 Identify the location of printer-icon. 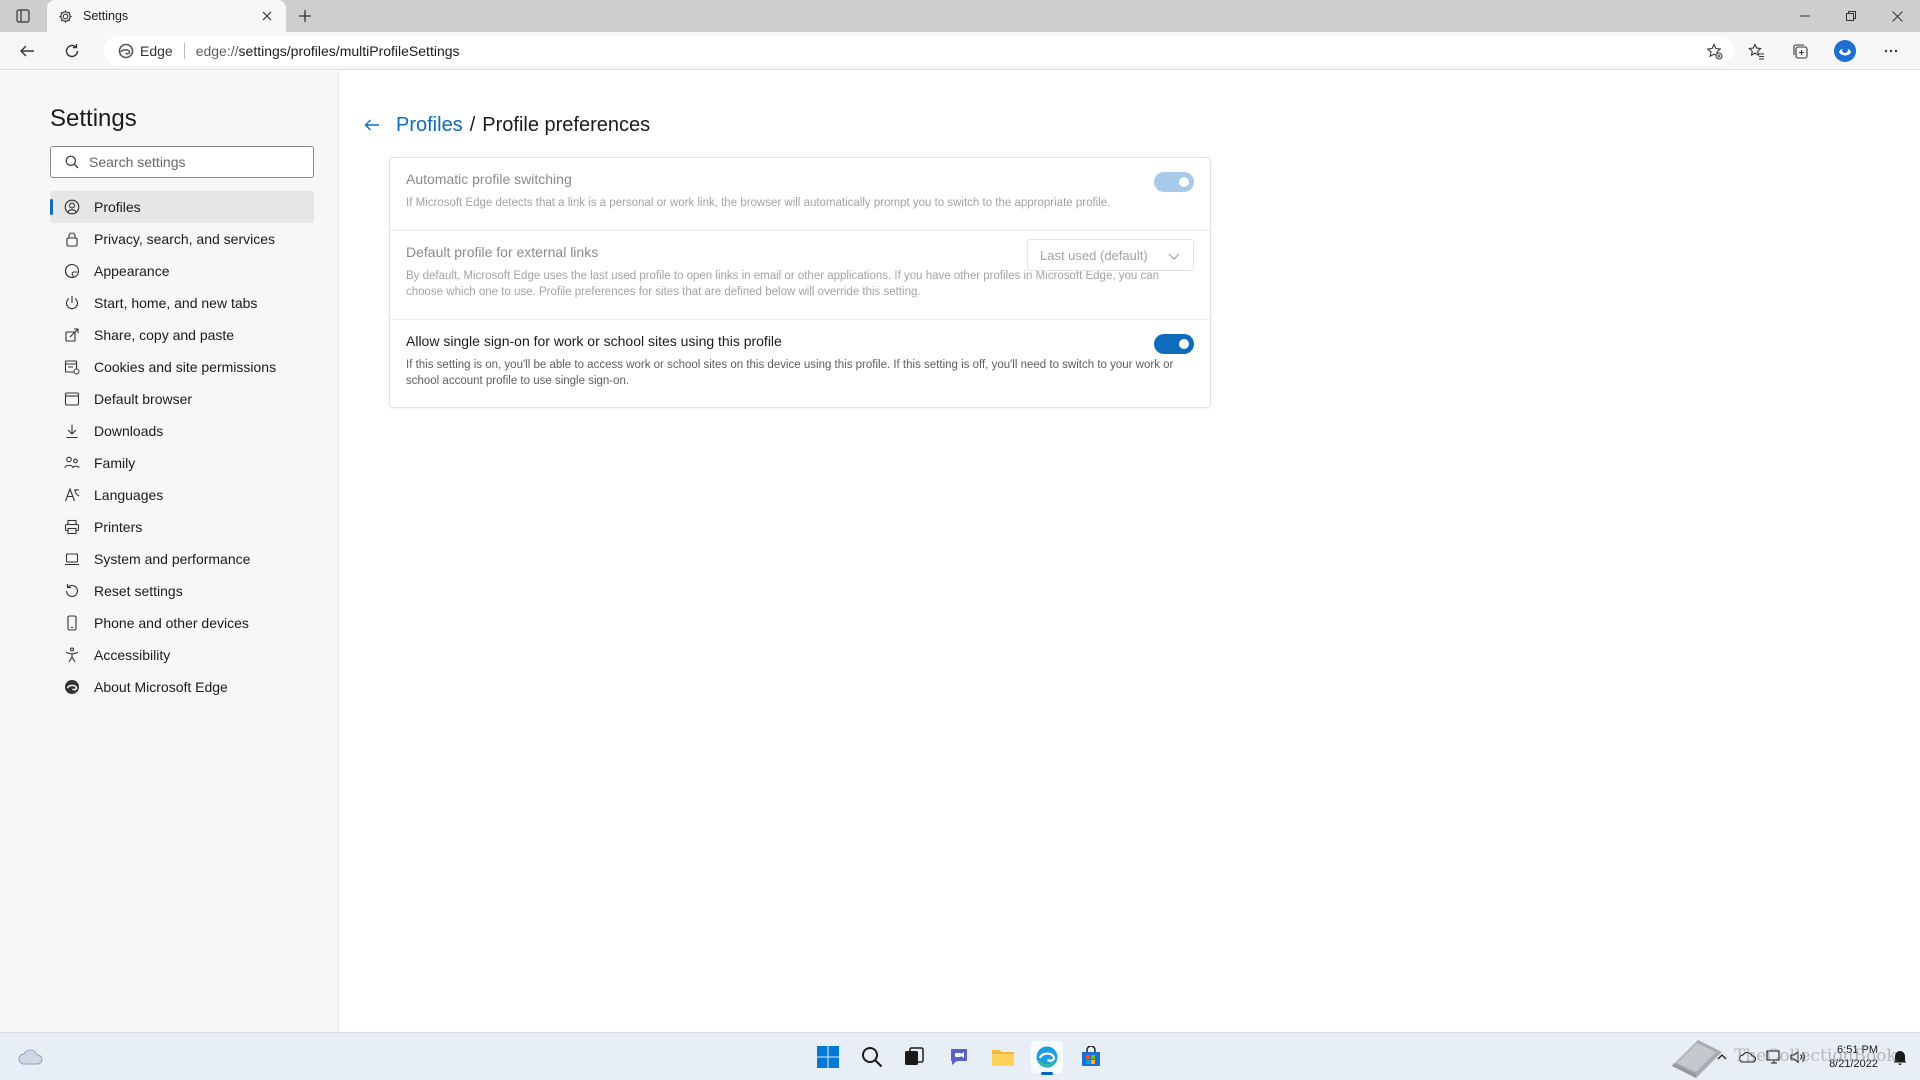
(72, 527).